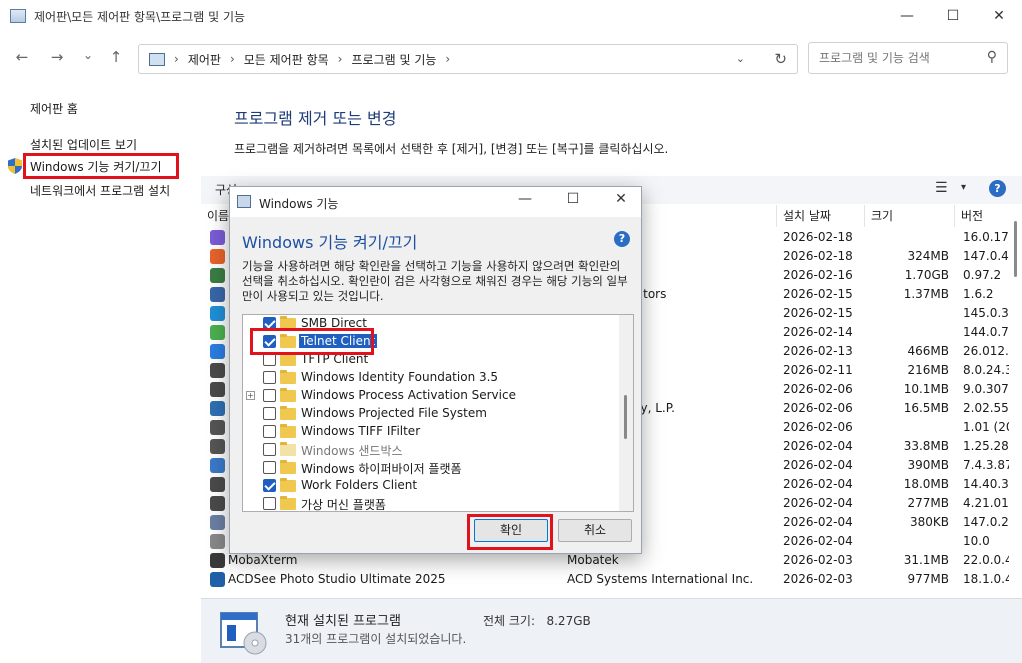 Image resolution: width=1022 pixels, height=663 pixels. I want to click on feature-label: Work Folders Client, so click(359, 485).